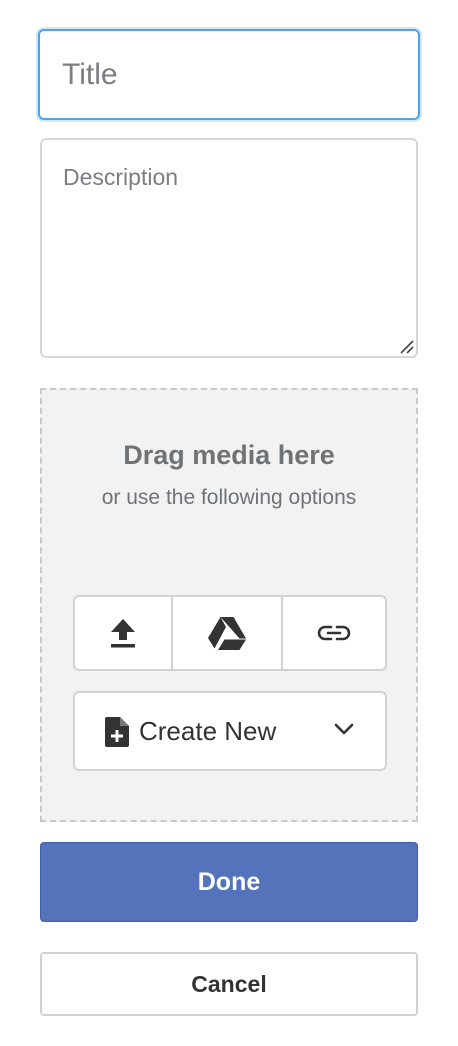 The image size is (458, 1046). What do you see at coordinates (117, 732) in the screenshot?
I see `new-document-icon` at bounding box center [117, 732].